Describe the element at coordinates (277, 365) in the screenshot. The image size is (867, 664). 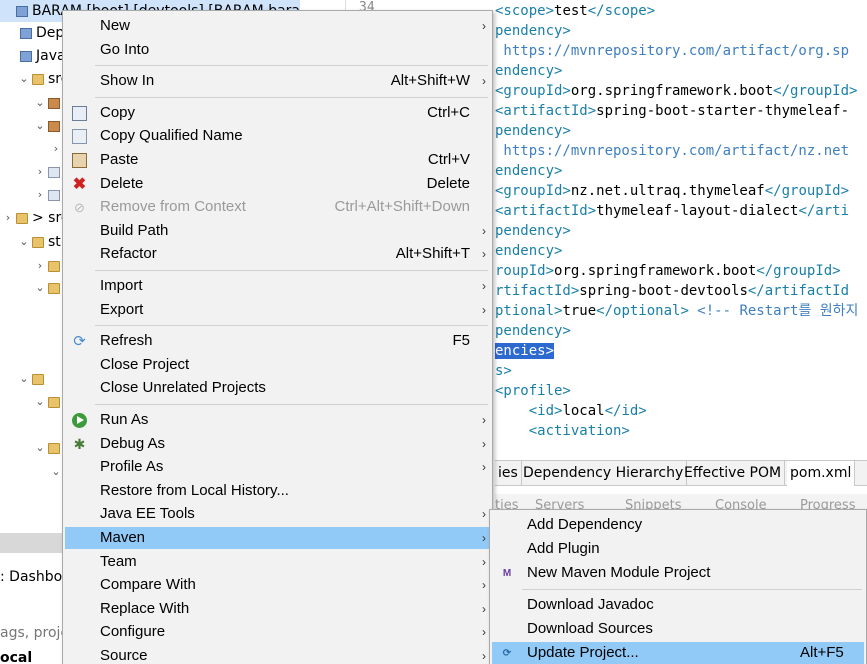
I see `menu-item-close-project: Close Project` at that location.